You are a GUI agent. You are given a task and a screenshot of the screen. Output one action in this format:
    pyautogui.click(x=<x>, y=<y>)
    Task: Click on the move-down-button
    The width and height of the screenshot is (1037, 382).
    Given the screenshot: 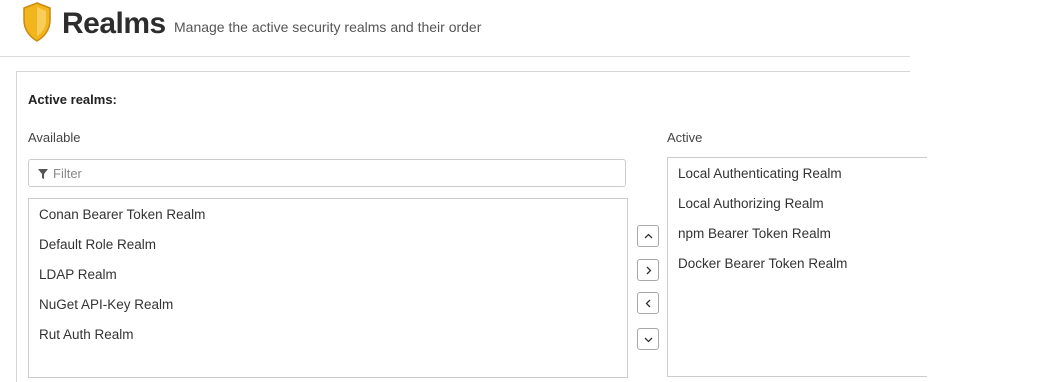 What is the action you would take?
    pyautogui.click(x=648, y=339)
    